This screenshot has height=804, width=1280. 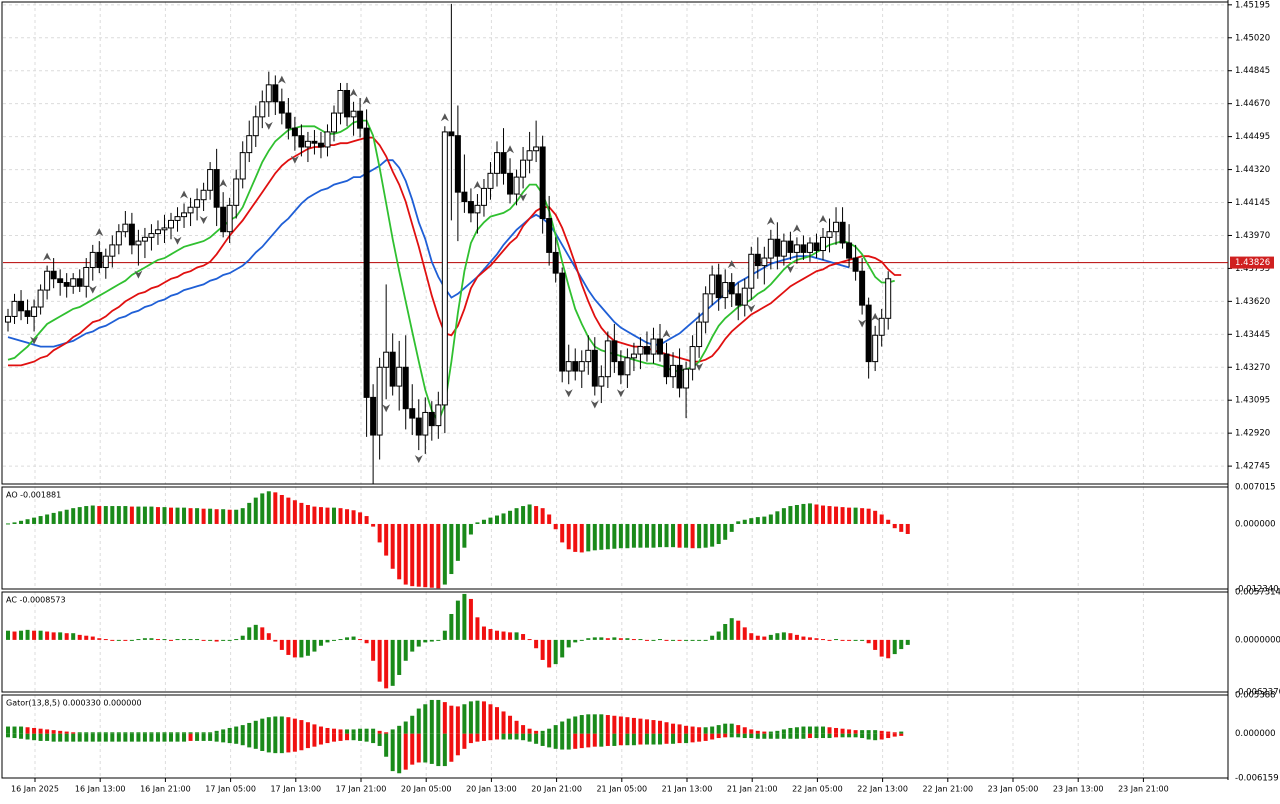 What do you see at coordinates (1252, 263) in the screenshot?
I see `current-price-label: 1.43826` at bounding box center [1252, 263].